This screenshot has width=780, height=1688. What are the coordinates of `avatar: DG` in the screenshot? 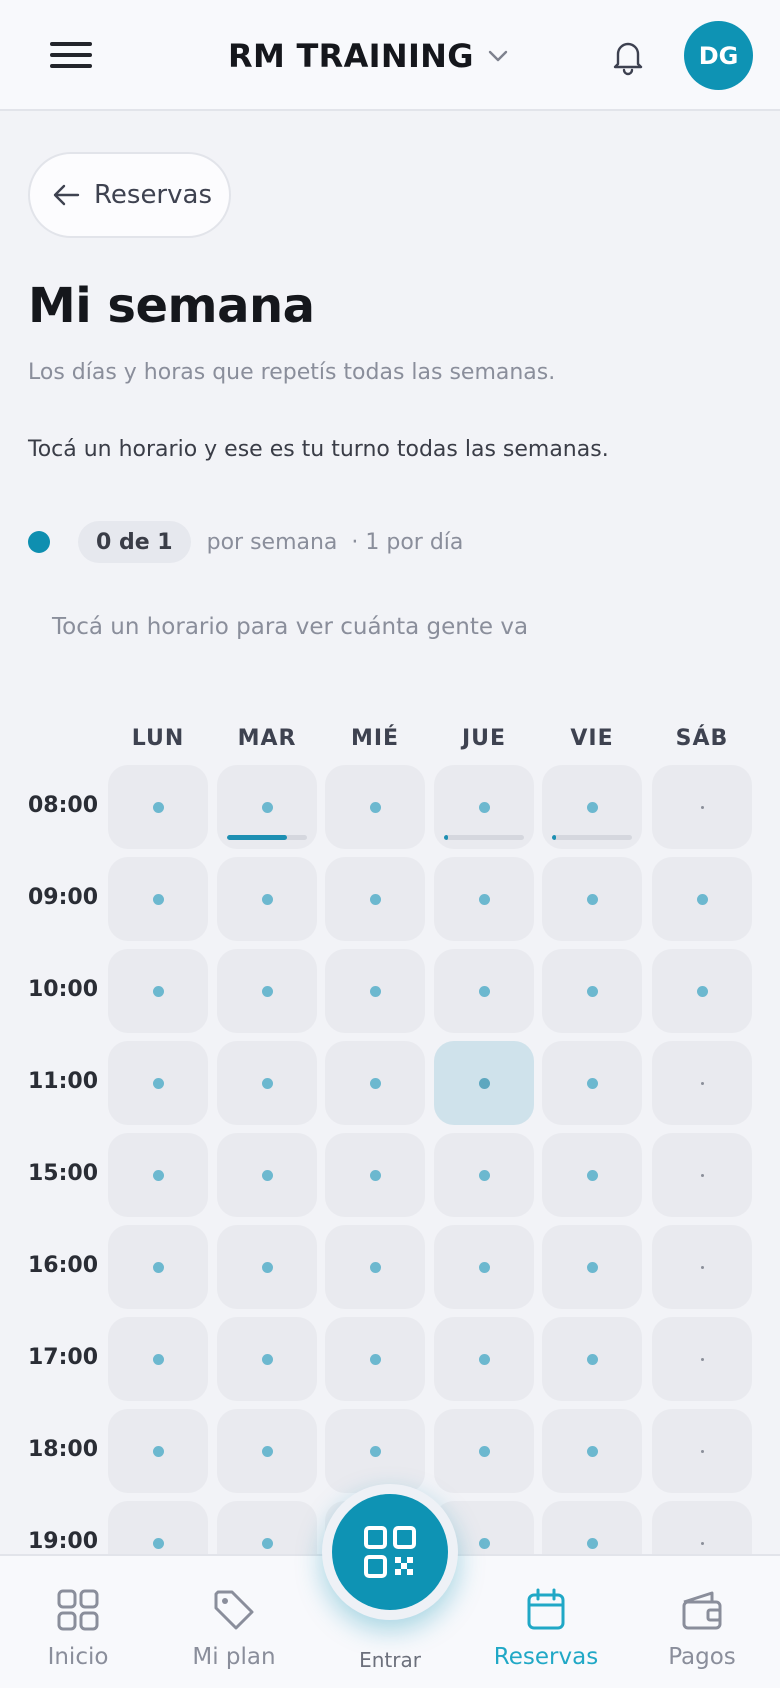 It's located at (718, 55).